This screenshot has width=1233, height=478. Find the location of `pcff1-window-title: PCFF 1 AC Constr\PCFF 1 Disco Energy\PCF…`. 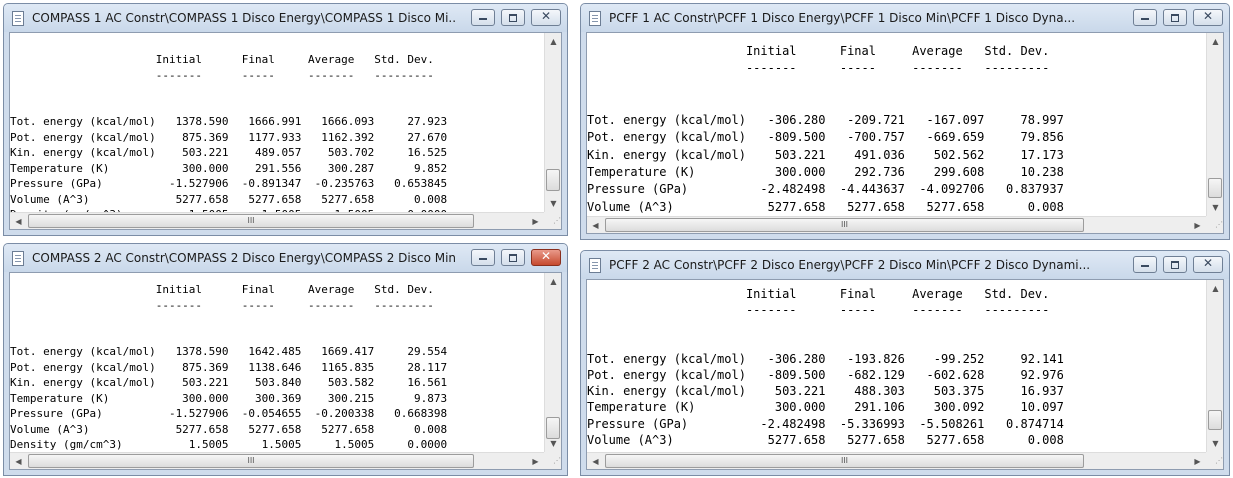

pcff1-window-title: PCFF 1 AC Constr\PCFF 1 Disco Energy\PCF… is located at coordinates (842, 18).